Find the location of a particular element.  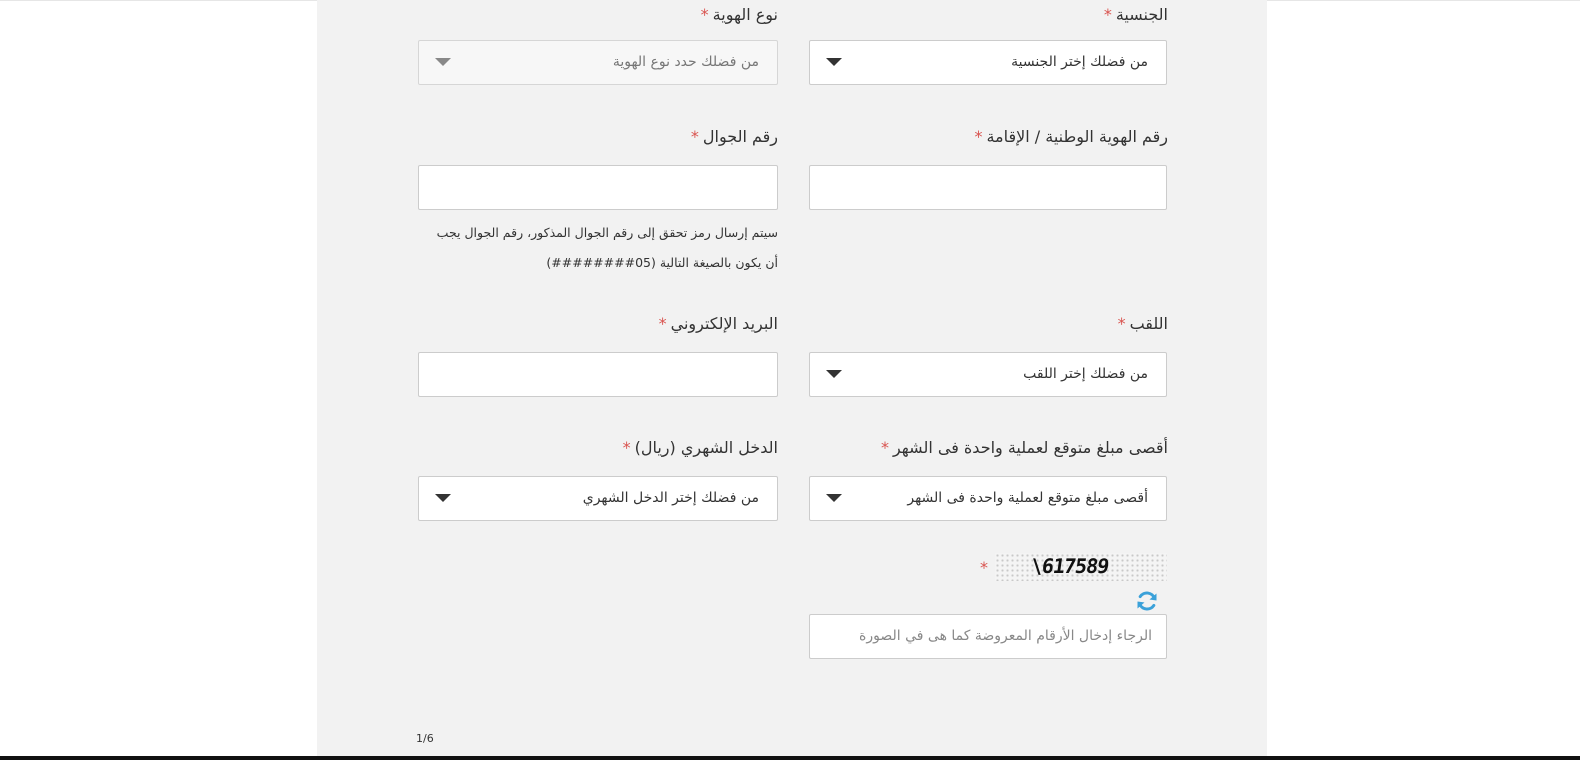

title-label: اللقب* is located at coordinates (1142, 323).